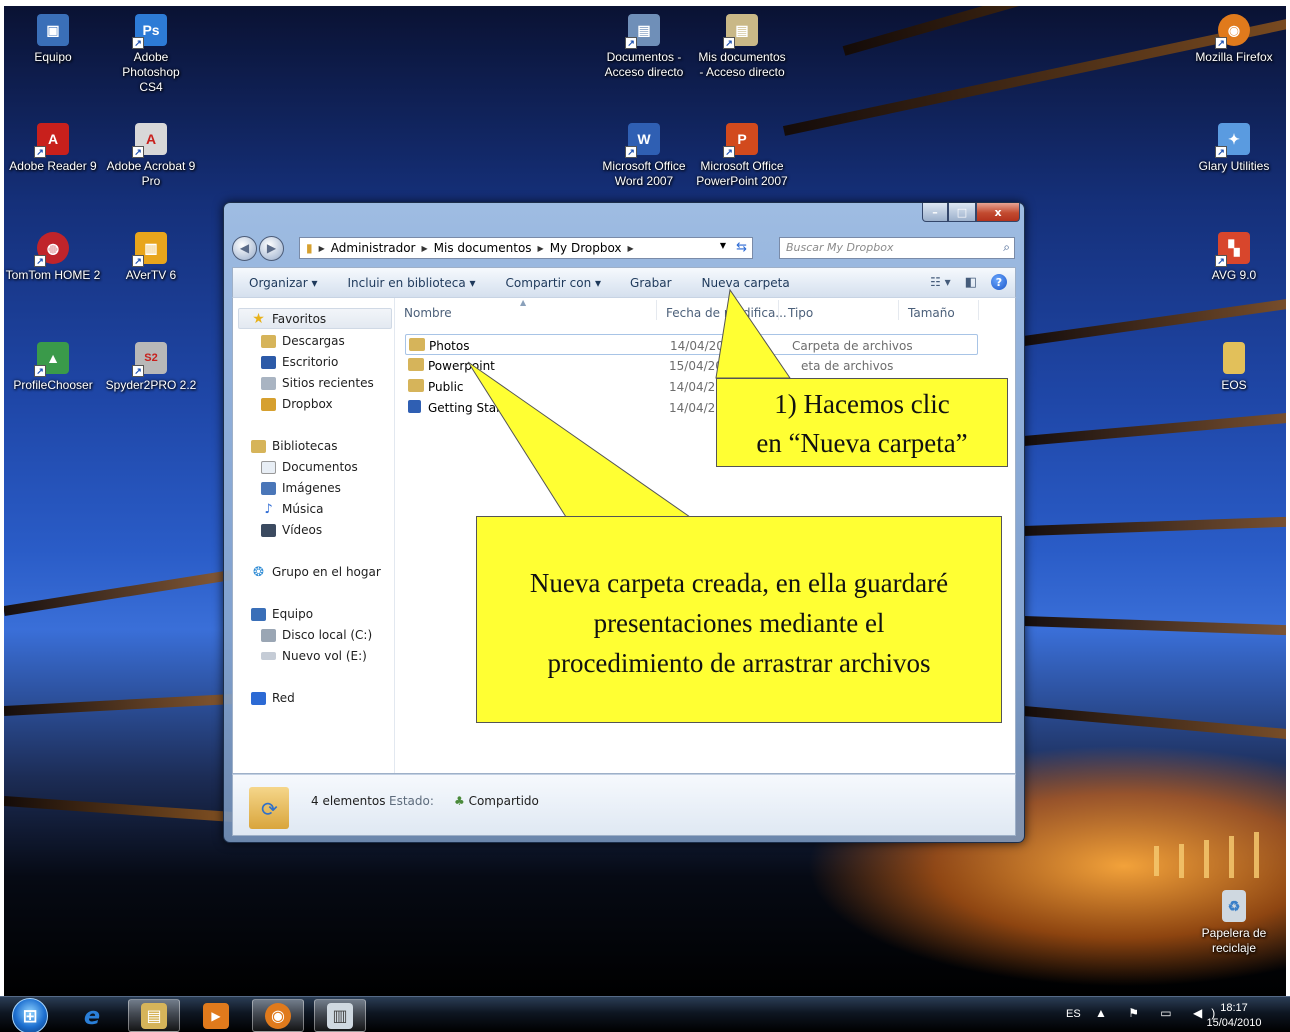  What do you see at coordinates (412, 283) in the screenshot?
I see `include-in-library-button: Incluir en biblioteca ▾` at bounding box center [412, 283].